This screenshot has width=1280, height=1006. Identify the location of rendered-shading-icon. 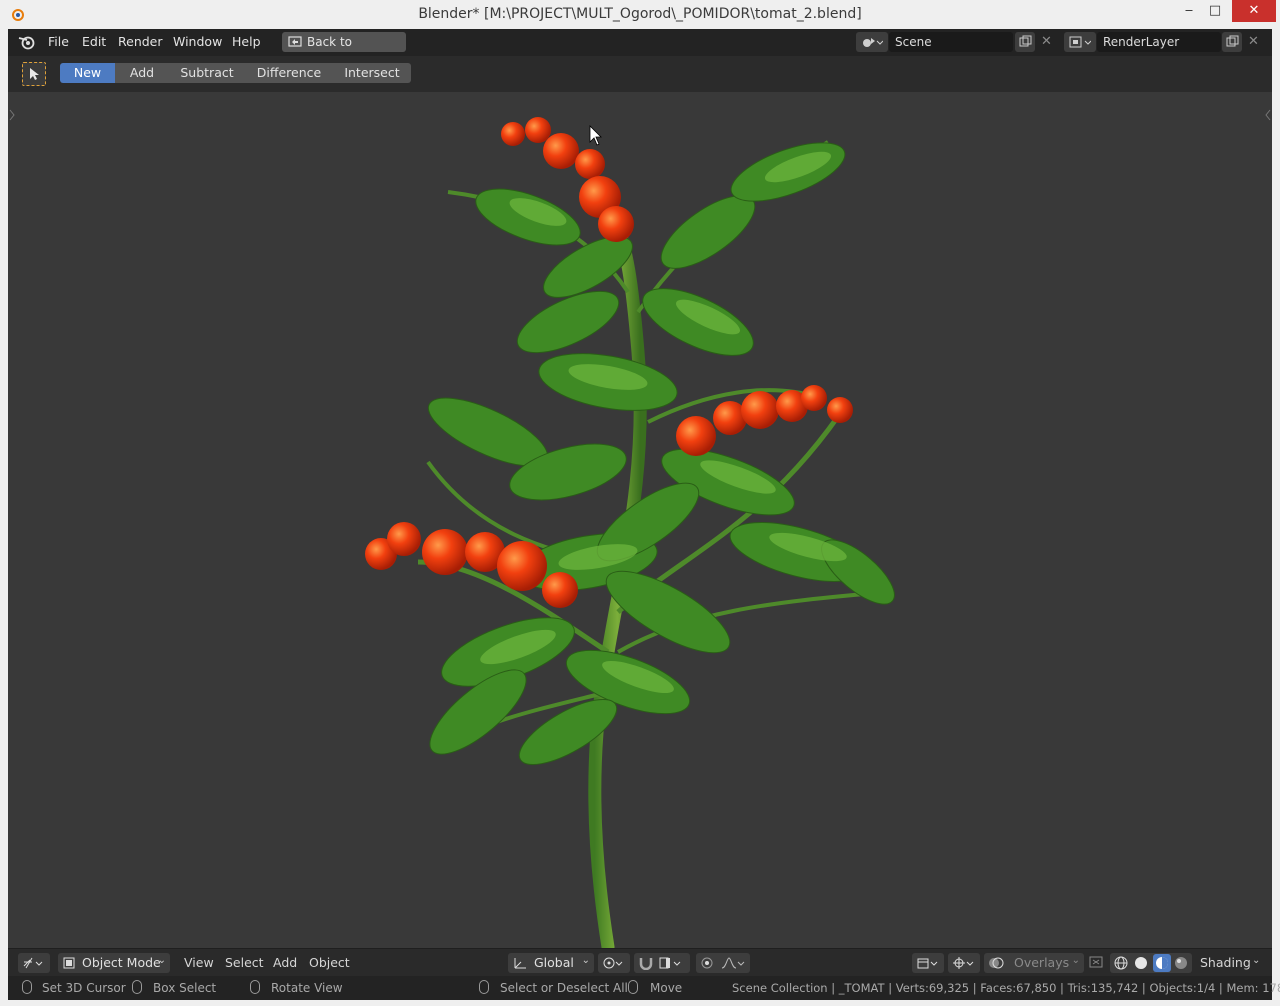
(1181, 964).